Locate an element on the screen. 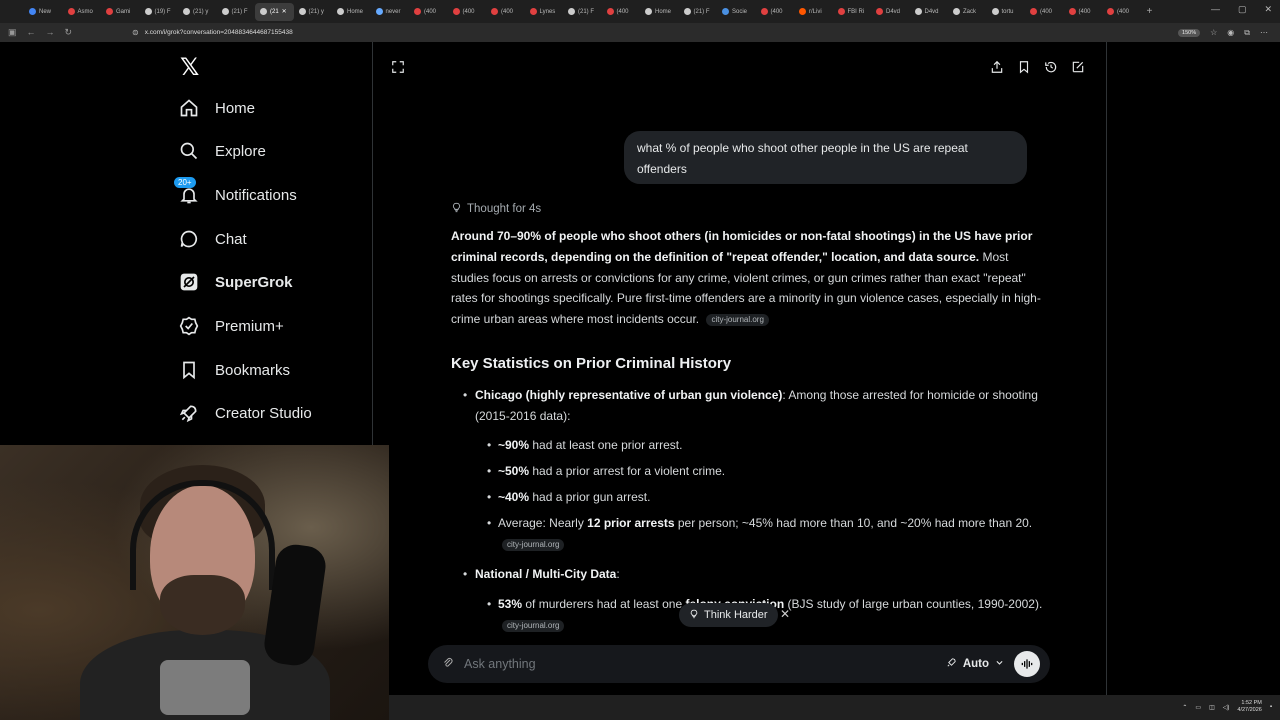 Image resolution: width=1280 pixels, height=720 pixels. history-icon is located at coordinates (1051, 67).